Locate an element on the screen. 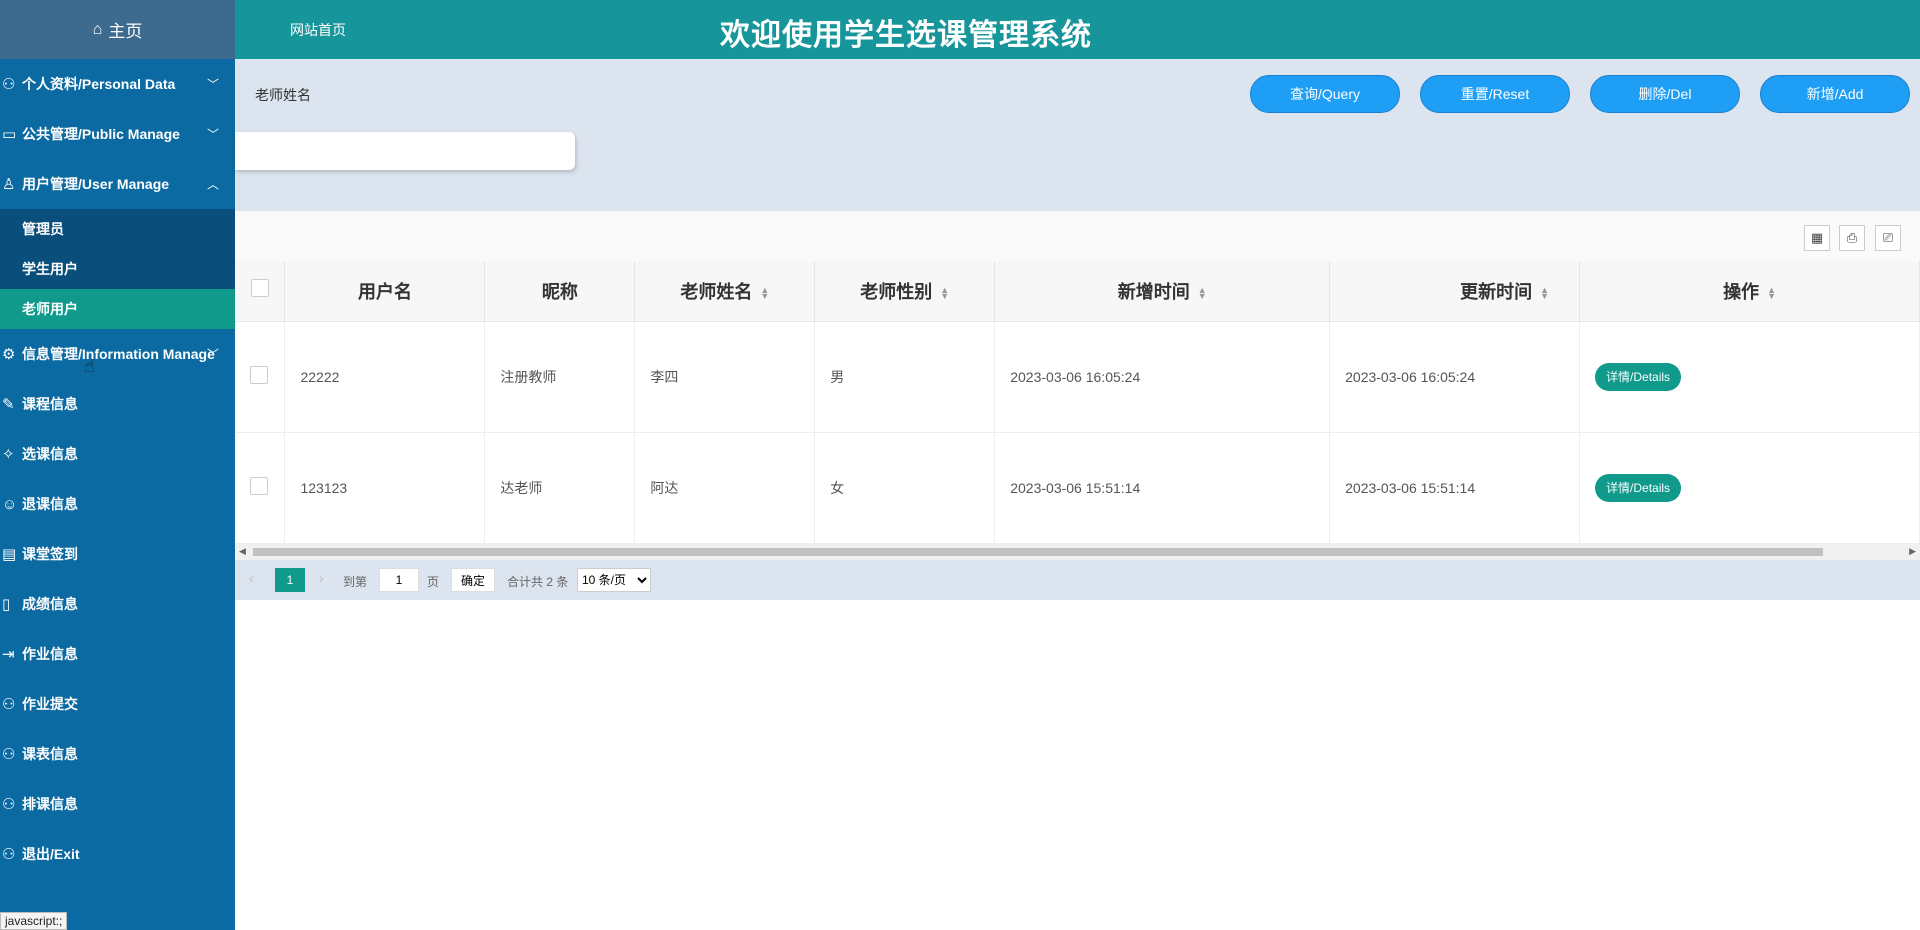  horizontal-scrollbar: ◀ ▶ is located at coordinates (1077, 552).